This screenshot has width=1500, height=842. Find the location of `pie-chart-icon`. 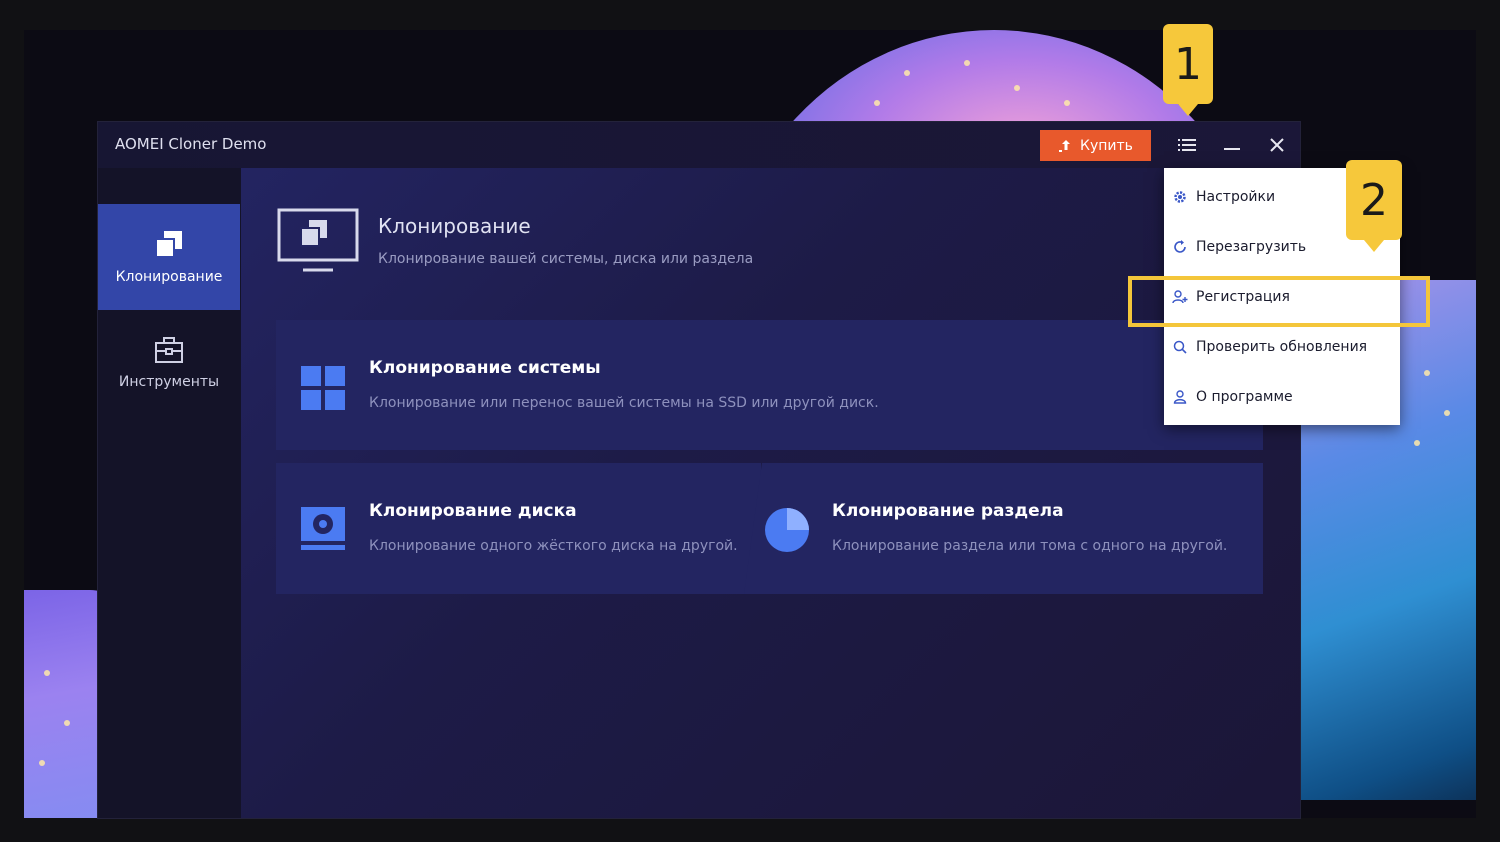

pie-chart-icon is located at coordinates (787, 530).